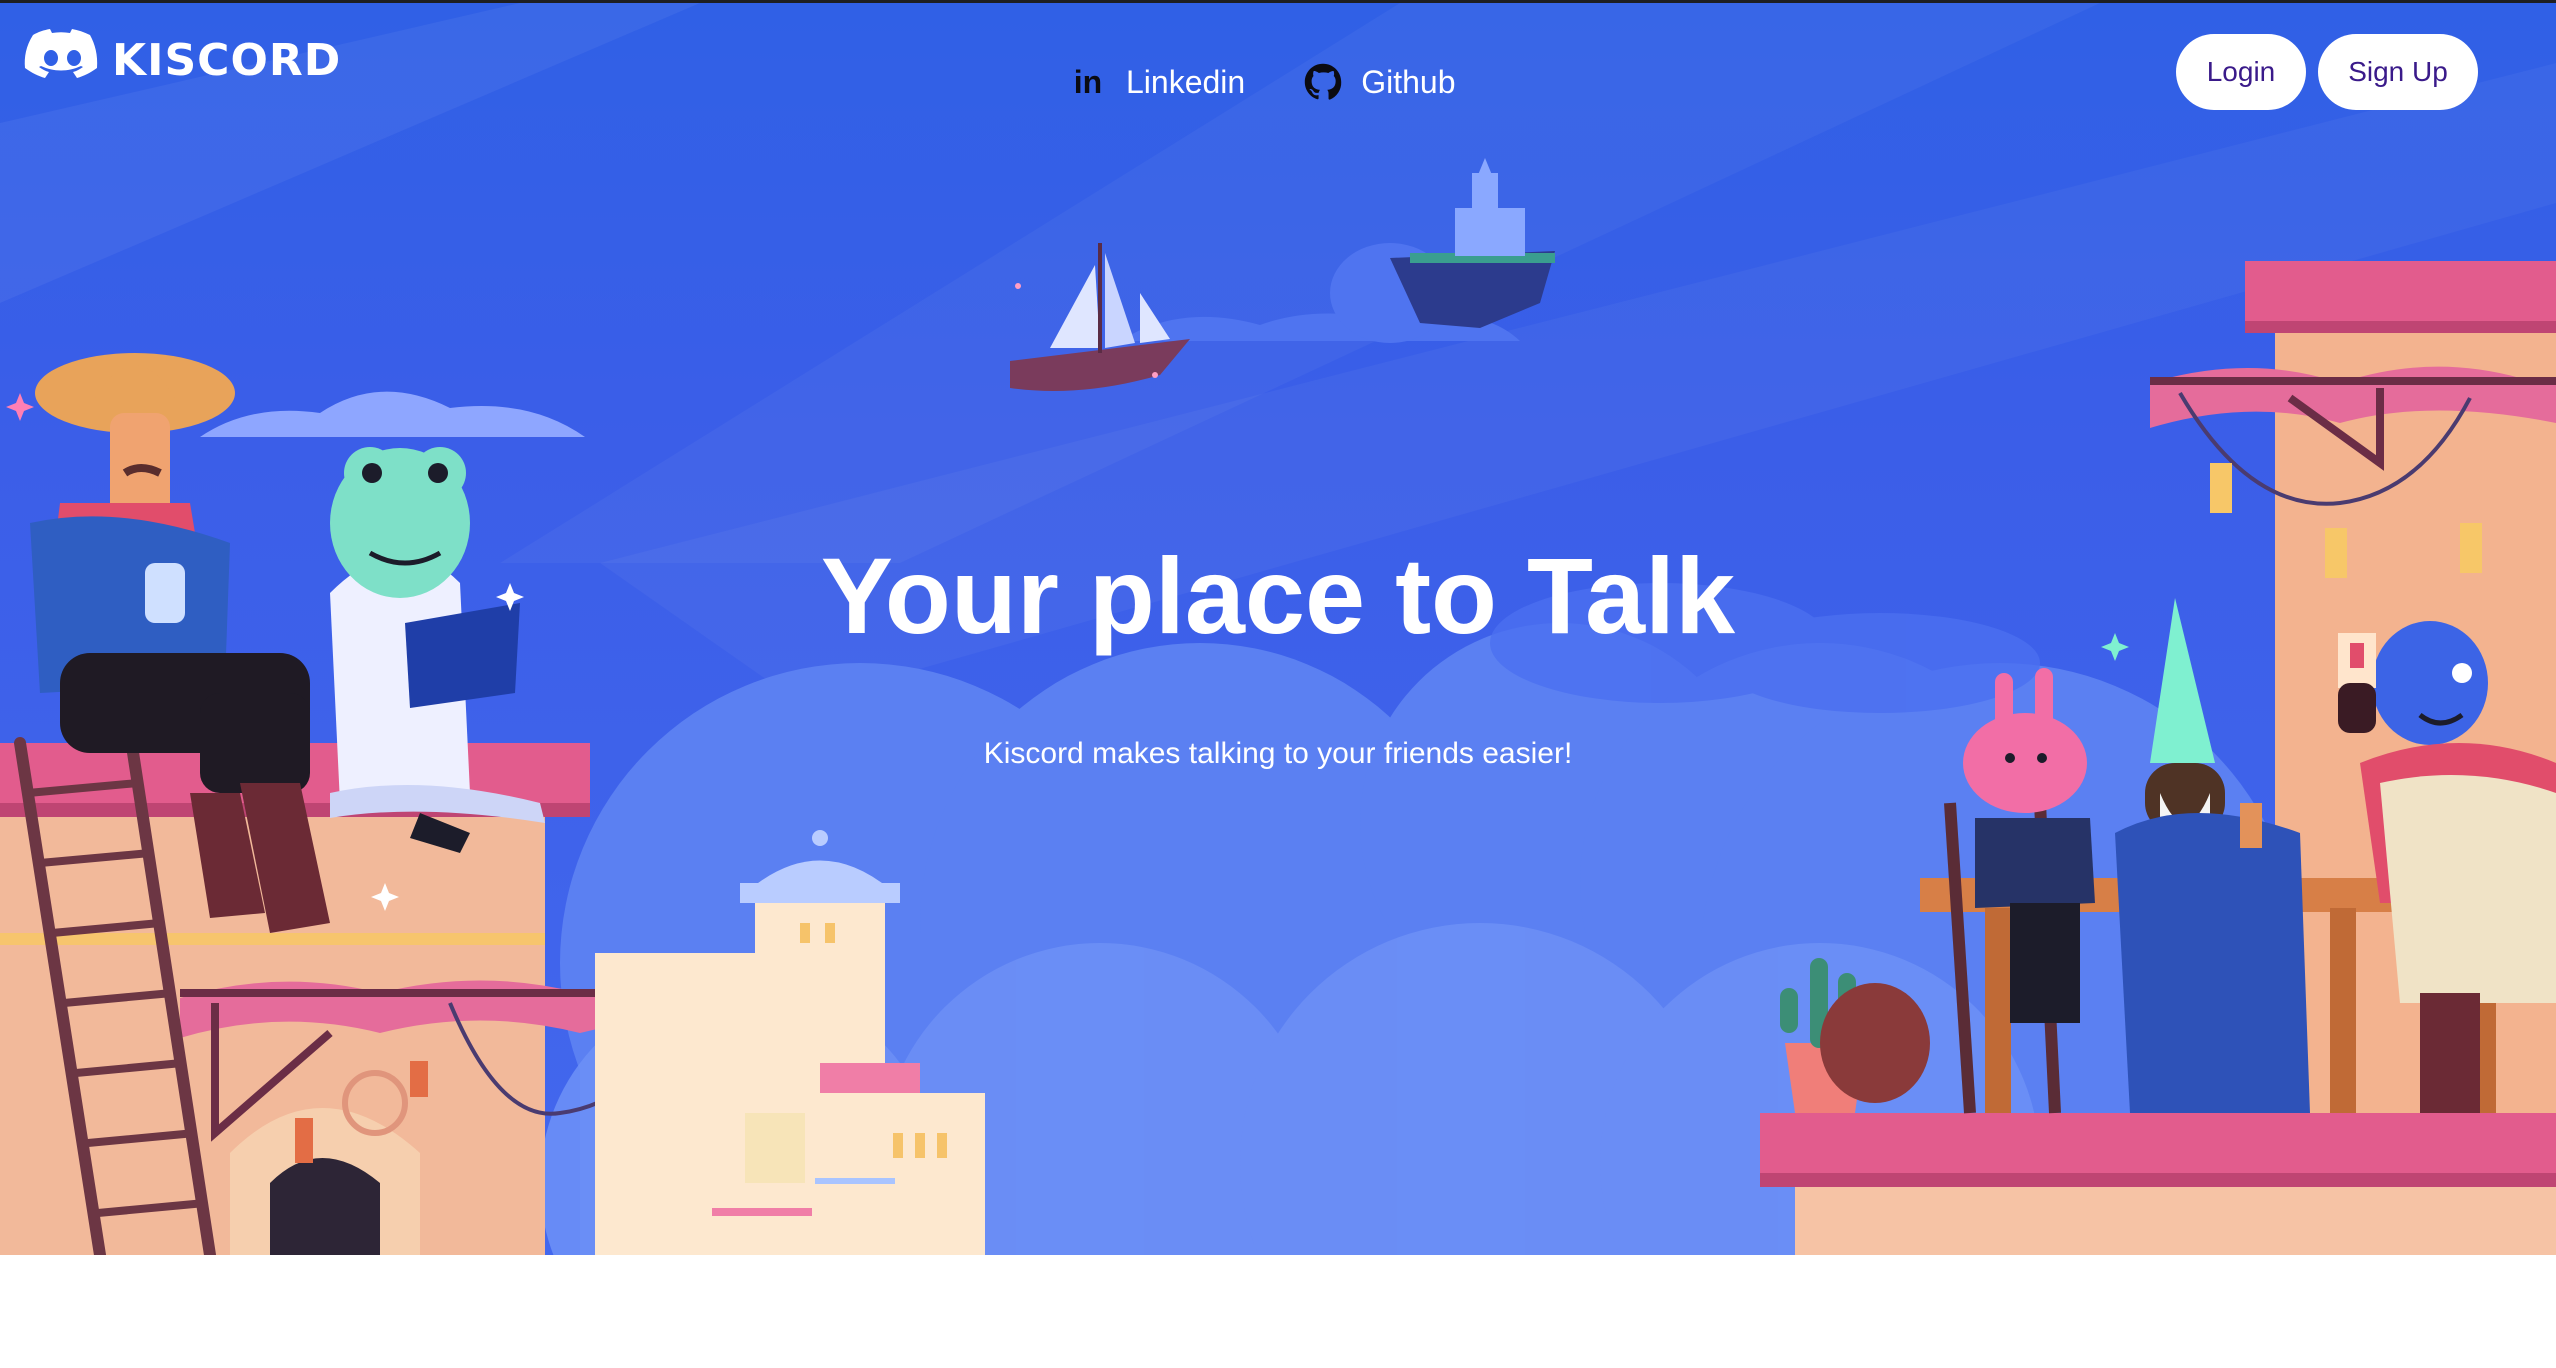 This screenshot has width=2556, height=1368. I want to click on brand-logo: KISCORD, so click(183, 60).